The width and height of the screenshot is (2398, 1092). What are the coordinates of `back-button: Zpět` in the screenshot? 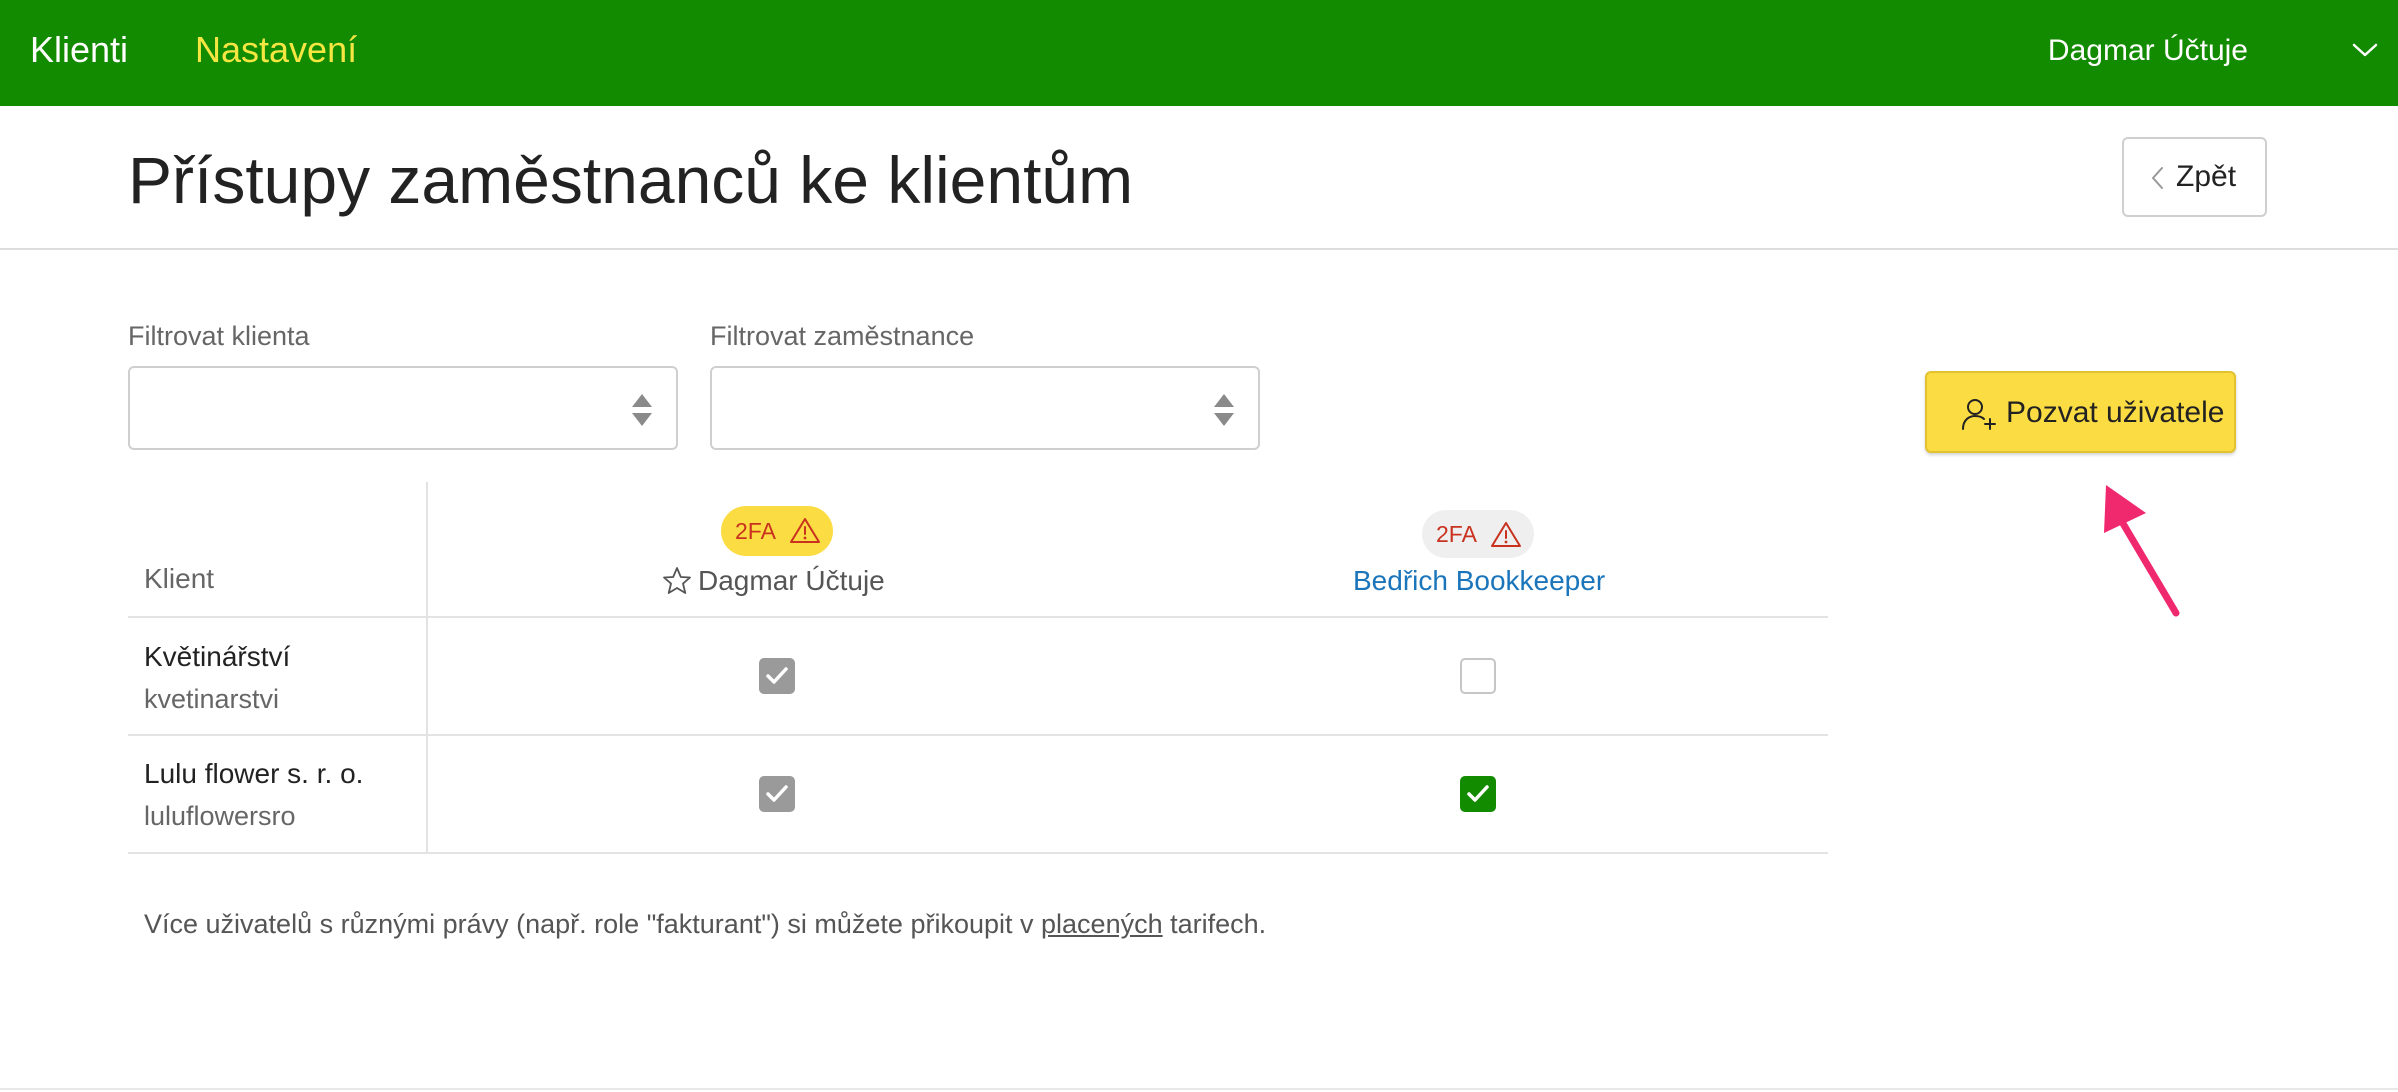 It's located at (2194, 177).